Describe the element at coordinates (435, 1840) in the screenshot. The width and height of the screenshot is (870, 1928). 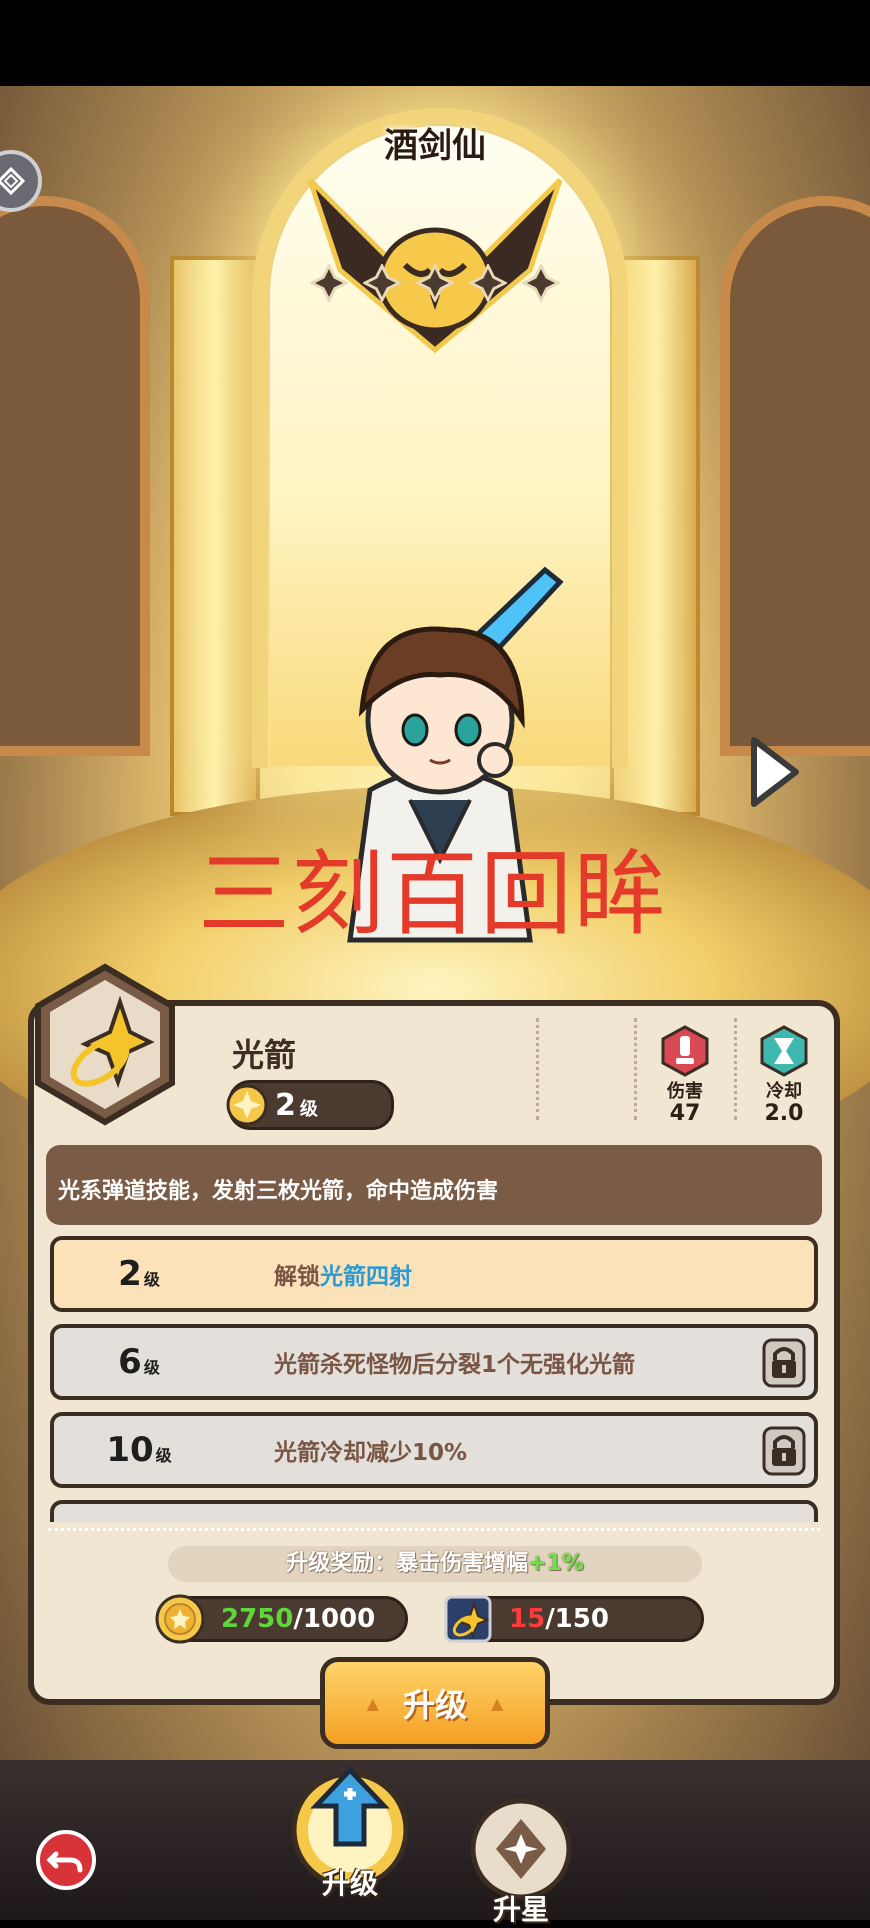
I see `bottom-nav` at that location.